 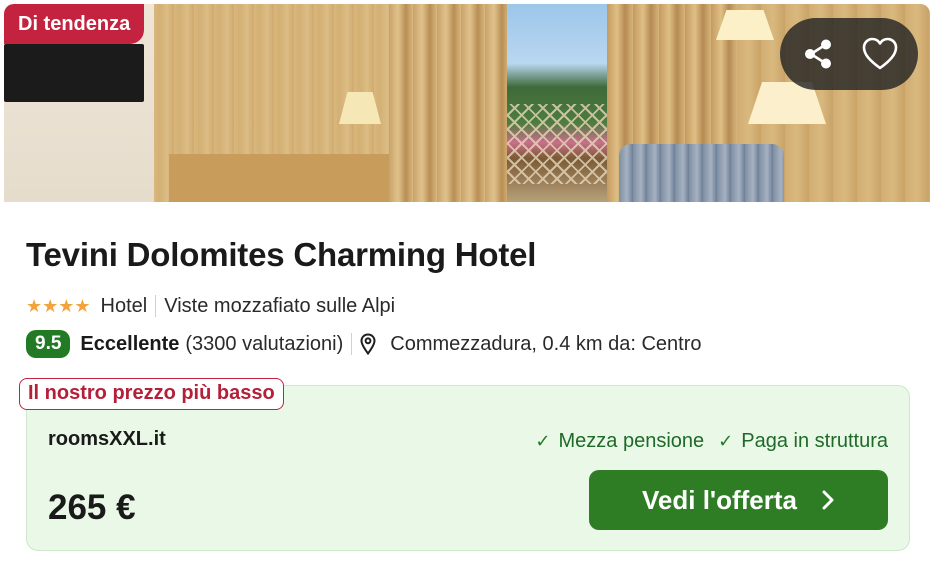 I want to click on lowest-price-tag: Il nostro prezzo più basso, so click(x=151, y=394).